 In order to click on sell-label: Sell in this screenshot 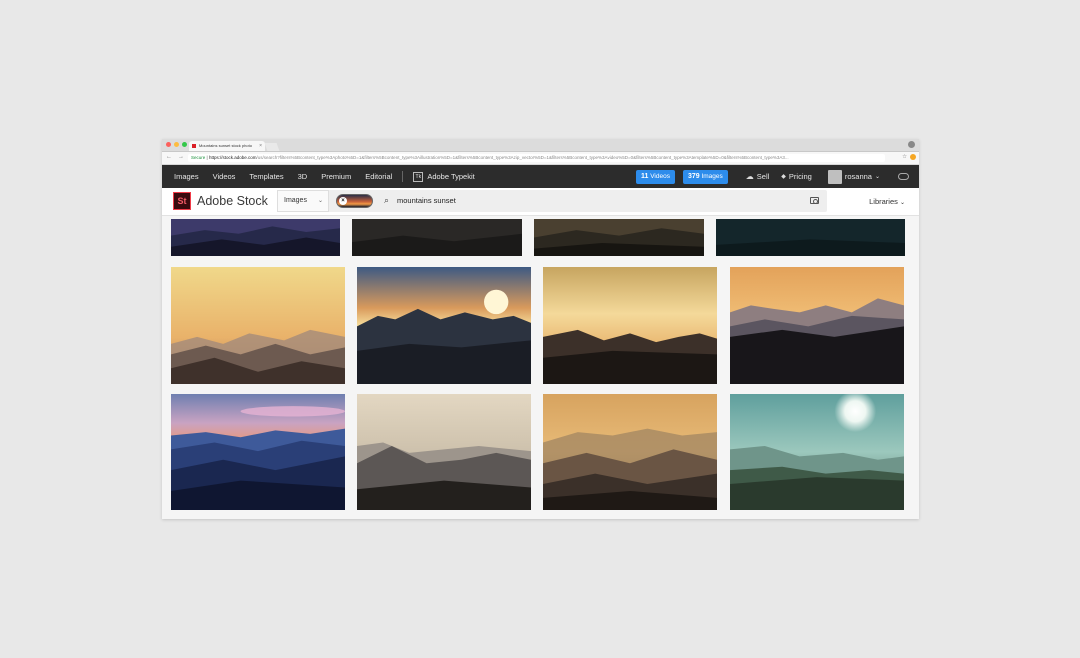, I will do `click(763, 176)`.